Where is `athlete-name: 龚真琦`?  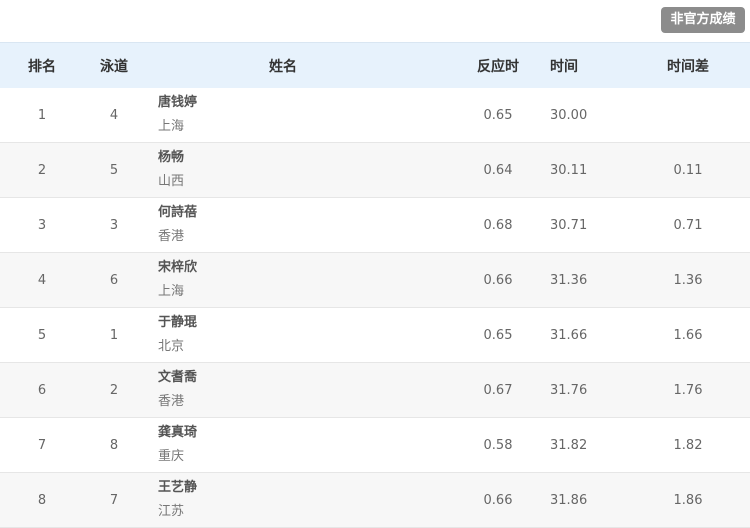
athlete-name: 龚真琦 is located at coordinates (178, 432).